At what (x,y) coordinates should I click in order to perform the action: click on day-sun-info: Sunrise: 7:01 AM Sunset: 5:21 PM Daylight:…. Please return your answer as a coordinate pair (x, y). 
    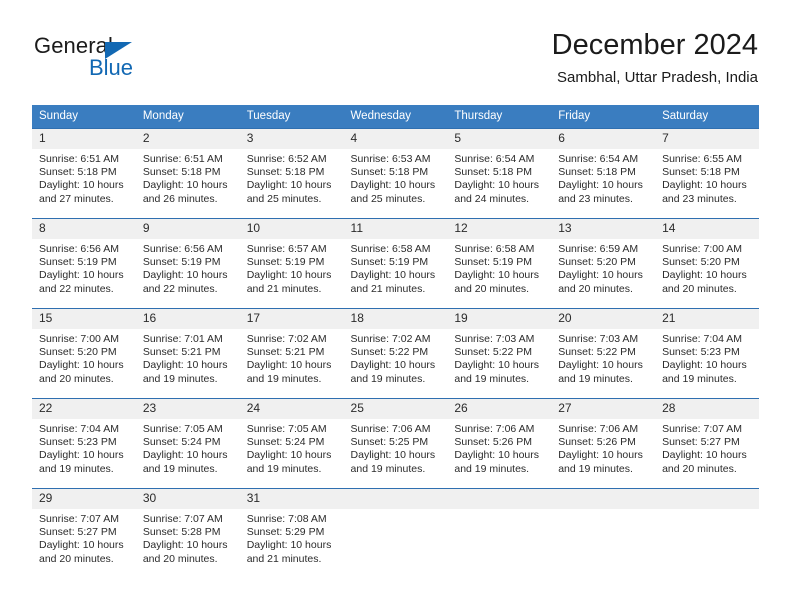
    Looking at the image, I should click on (188, 357).